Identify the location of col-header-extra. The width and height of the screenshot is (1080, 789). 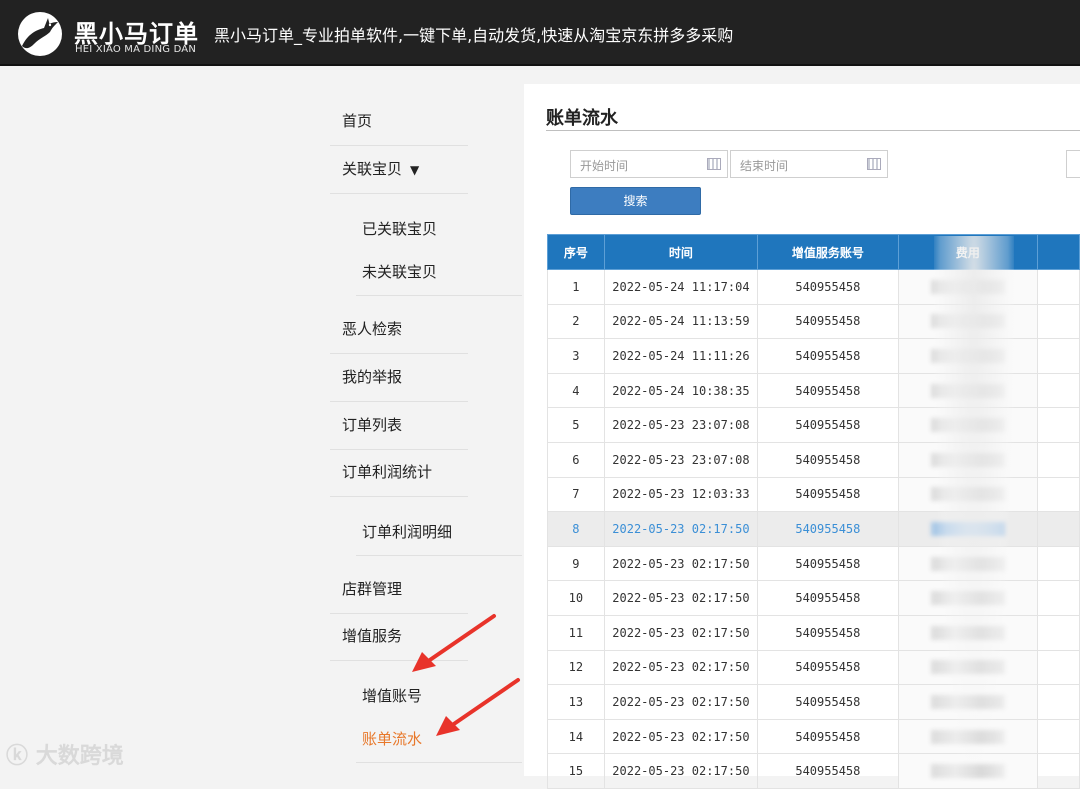
(1058, 252).